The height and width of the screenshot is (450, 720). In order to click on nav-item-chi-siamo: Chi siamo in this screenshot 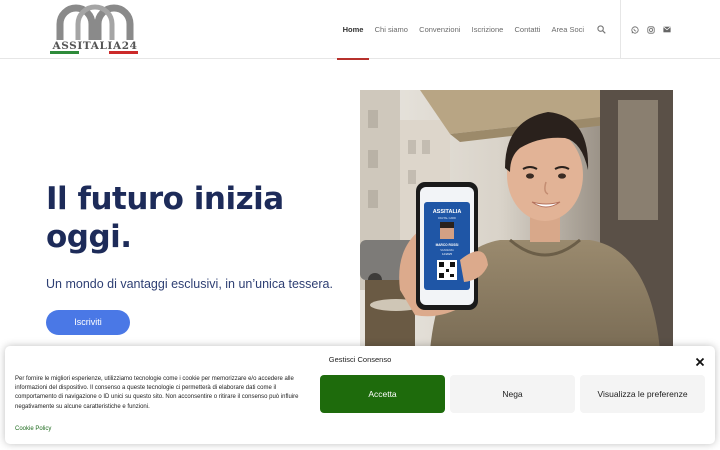, I will do `click(391, 29)`.